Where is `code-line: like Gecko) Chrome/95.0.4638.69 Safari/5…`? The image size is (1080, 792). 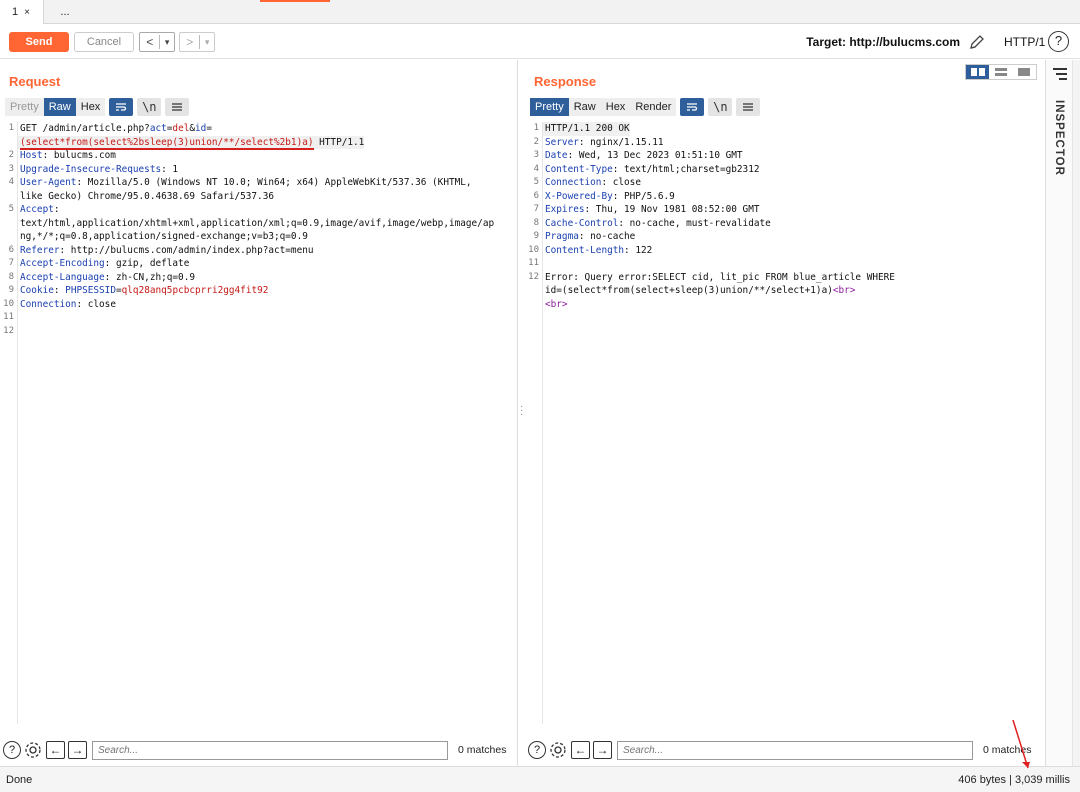
code-line: like Gecko) Chrome/95.0.4638.69 Safari/5… is located at coordinates (258, 197).